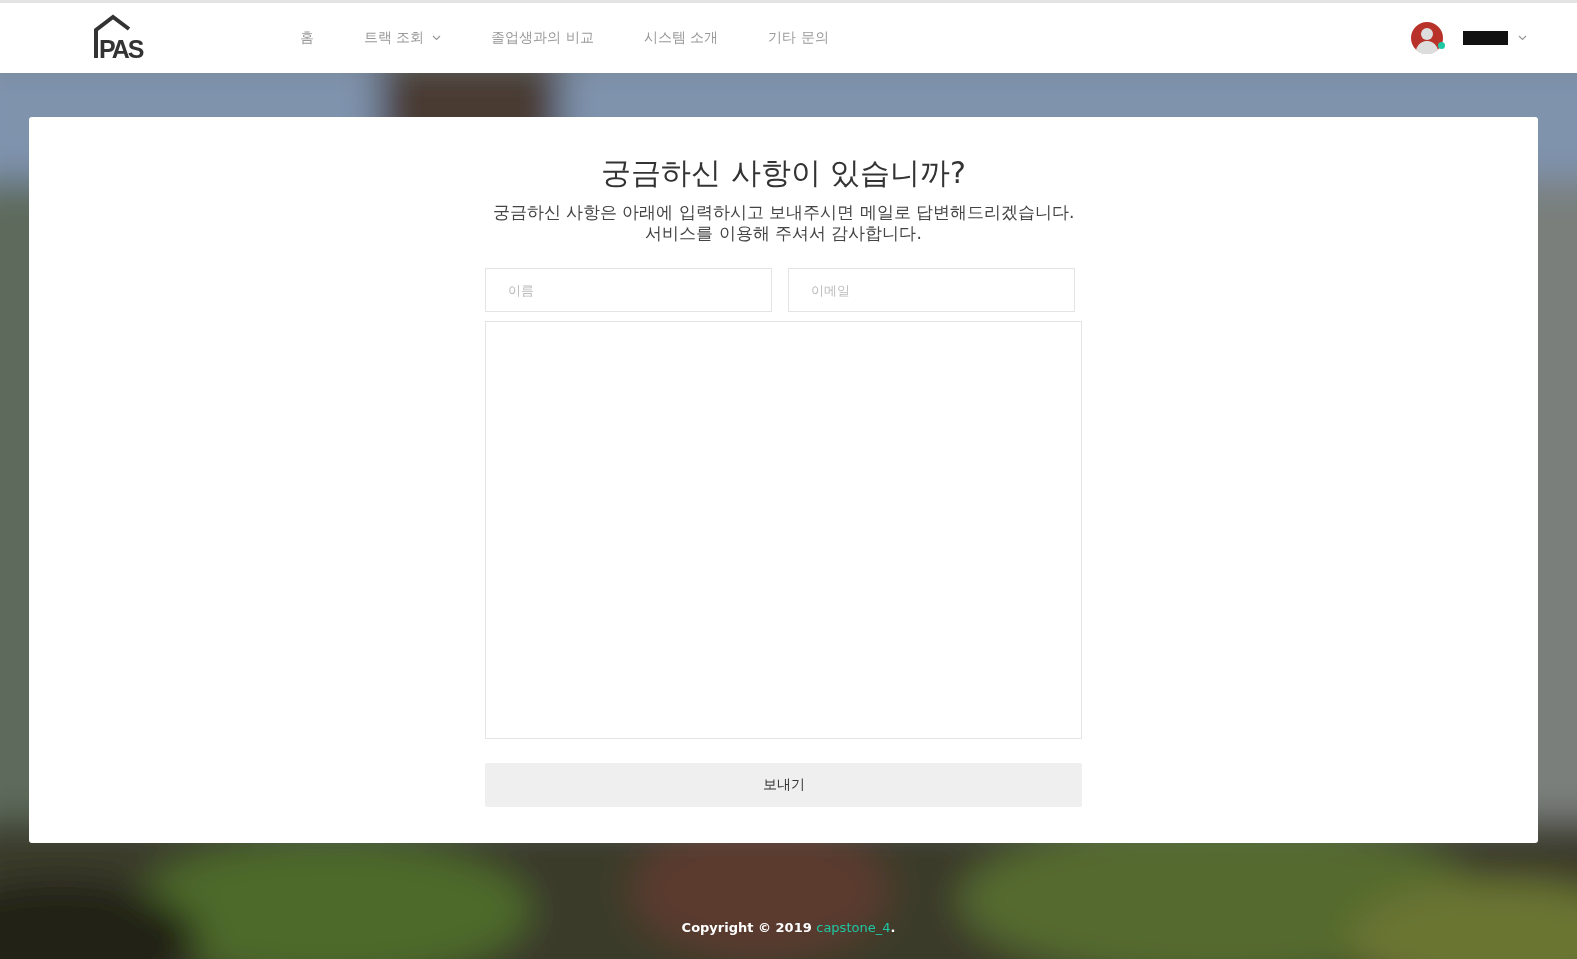  Describe the element at coordinates (783, 233) in the screenshot. I see `description-text: 서비스를 이용해 주셔서 감사합니다.` at that location.